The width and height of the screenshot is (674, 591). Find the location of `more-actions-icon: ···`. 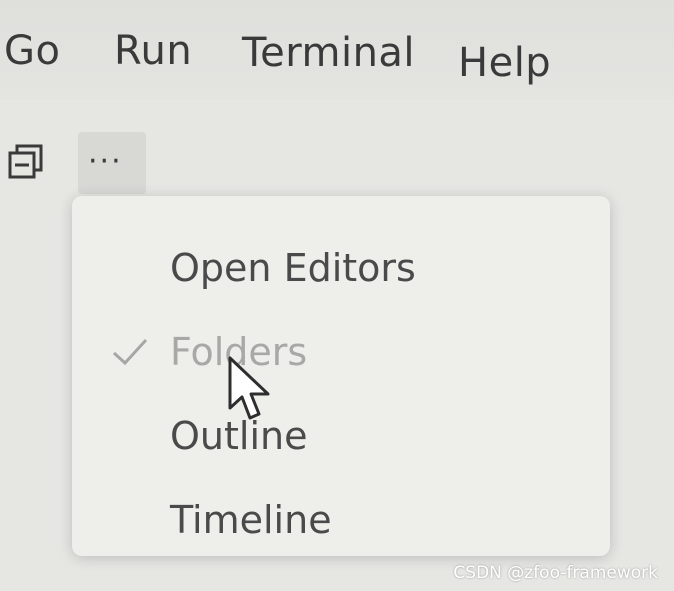

more-actions-icon: ··· is located at coordinates (105, 161).